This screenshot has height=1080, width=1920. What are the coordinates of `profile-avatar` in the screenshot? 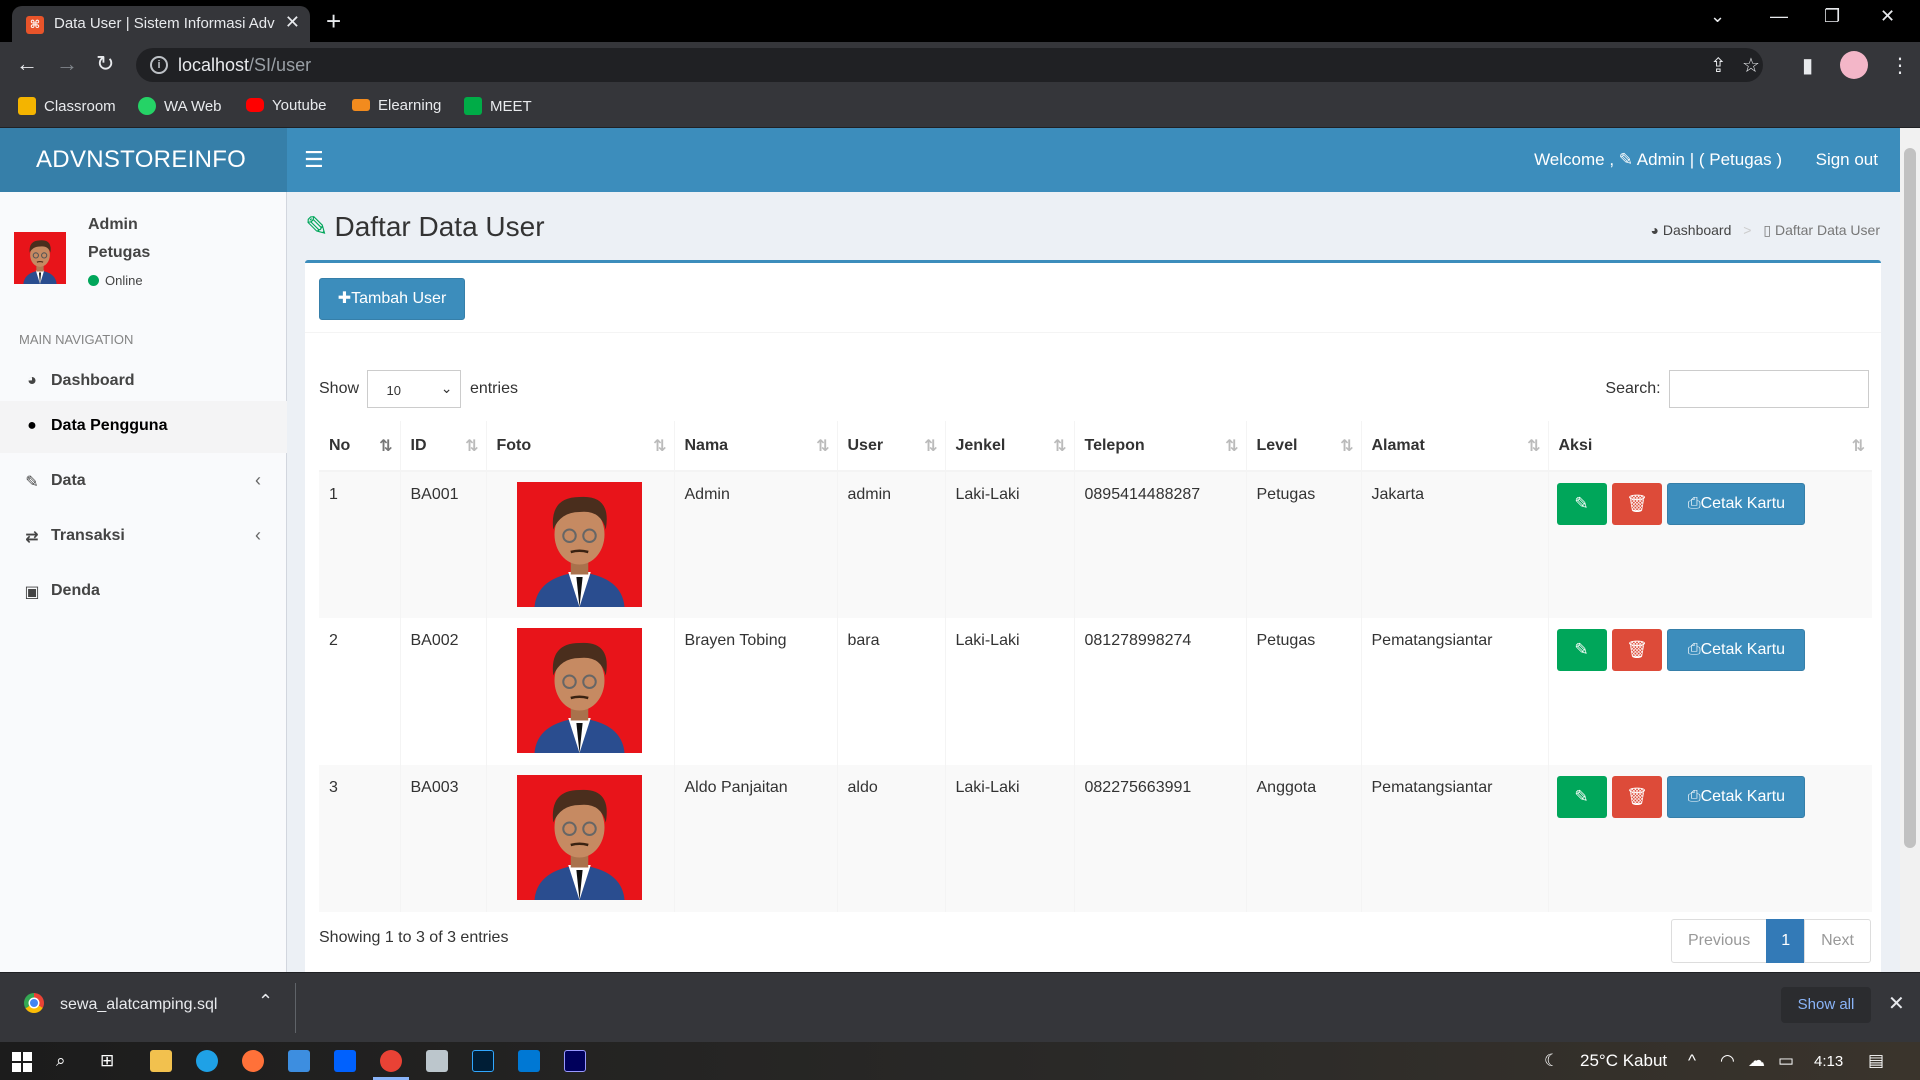 It's located at (1854, 65).